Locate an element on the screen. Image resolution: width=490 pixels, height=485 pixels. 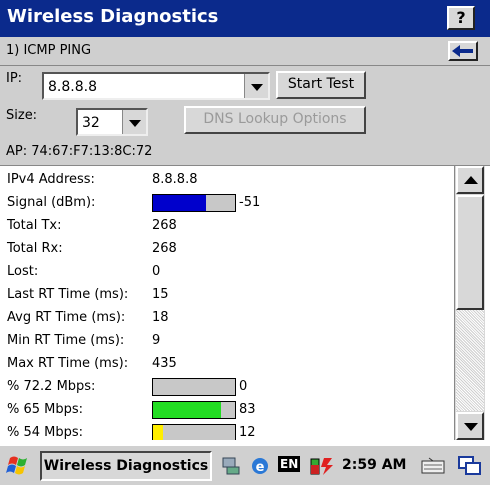
scroll-up-button is located at coordinates (470, 180).